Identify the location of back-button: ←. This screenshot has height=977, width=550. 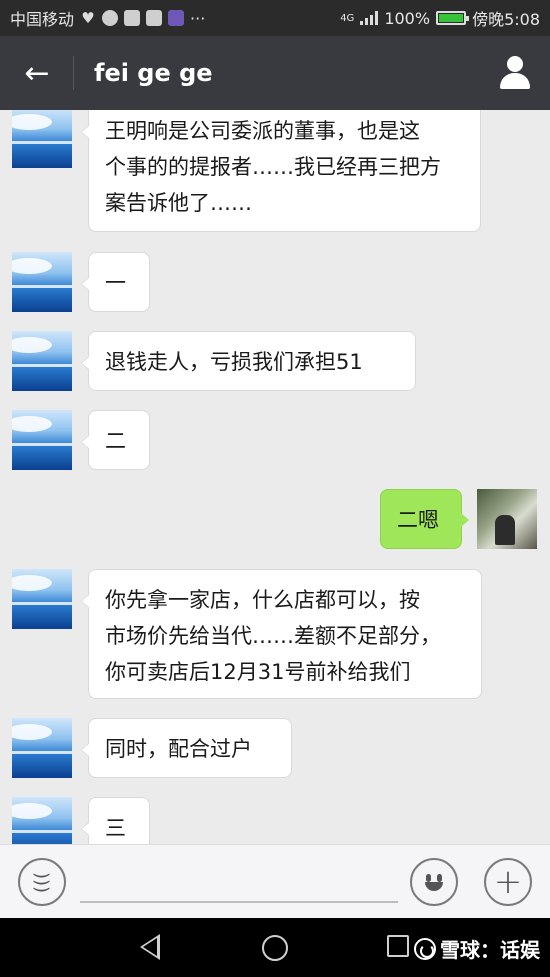
(37, 73).